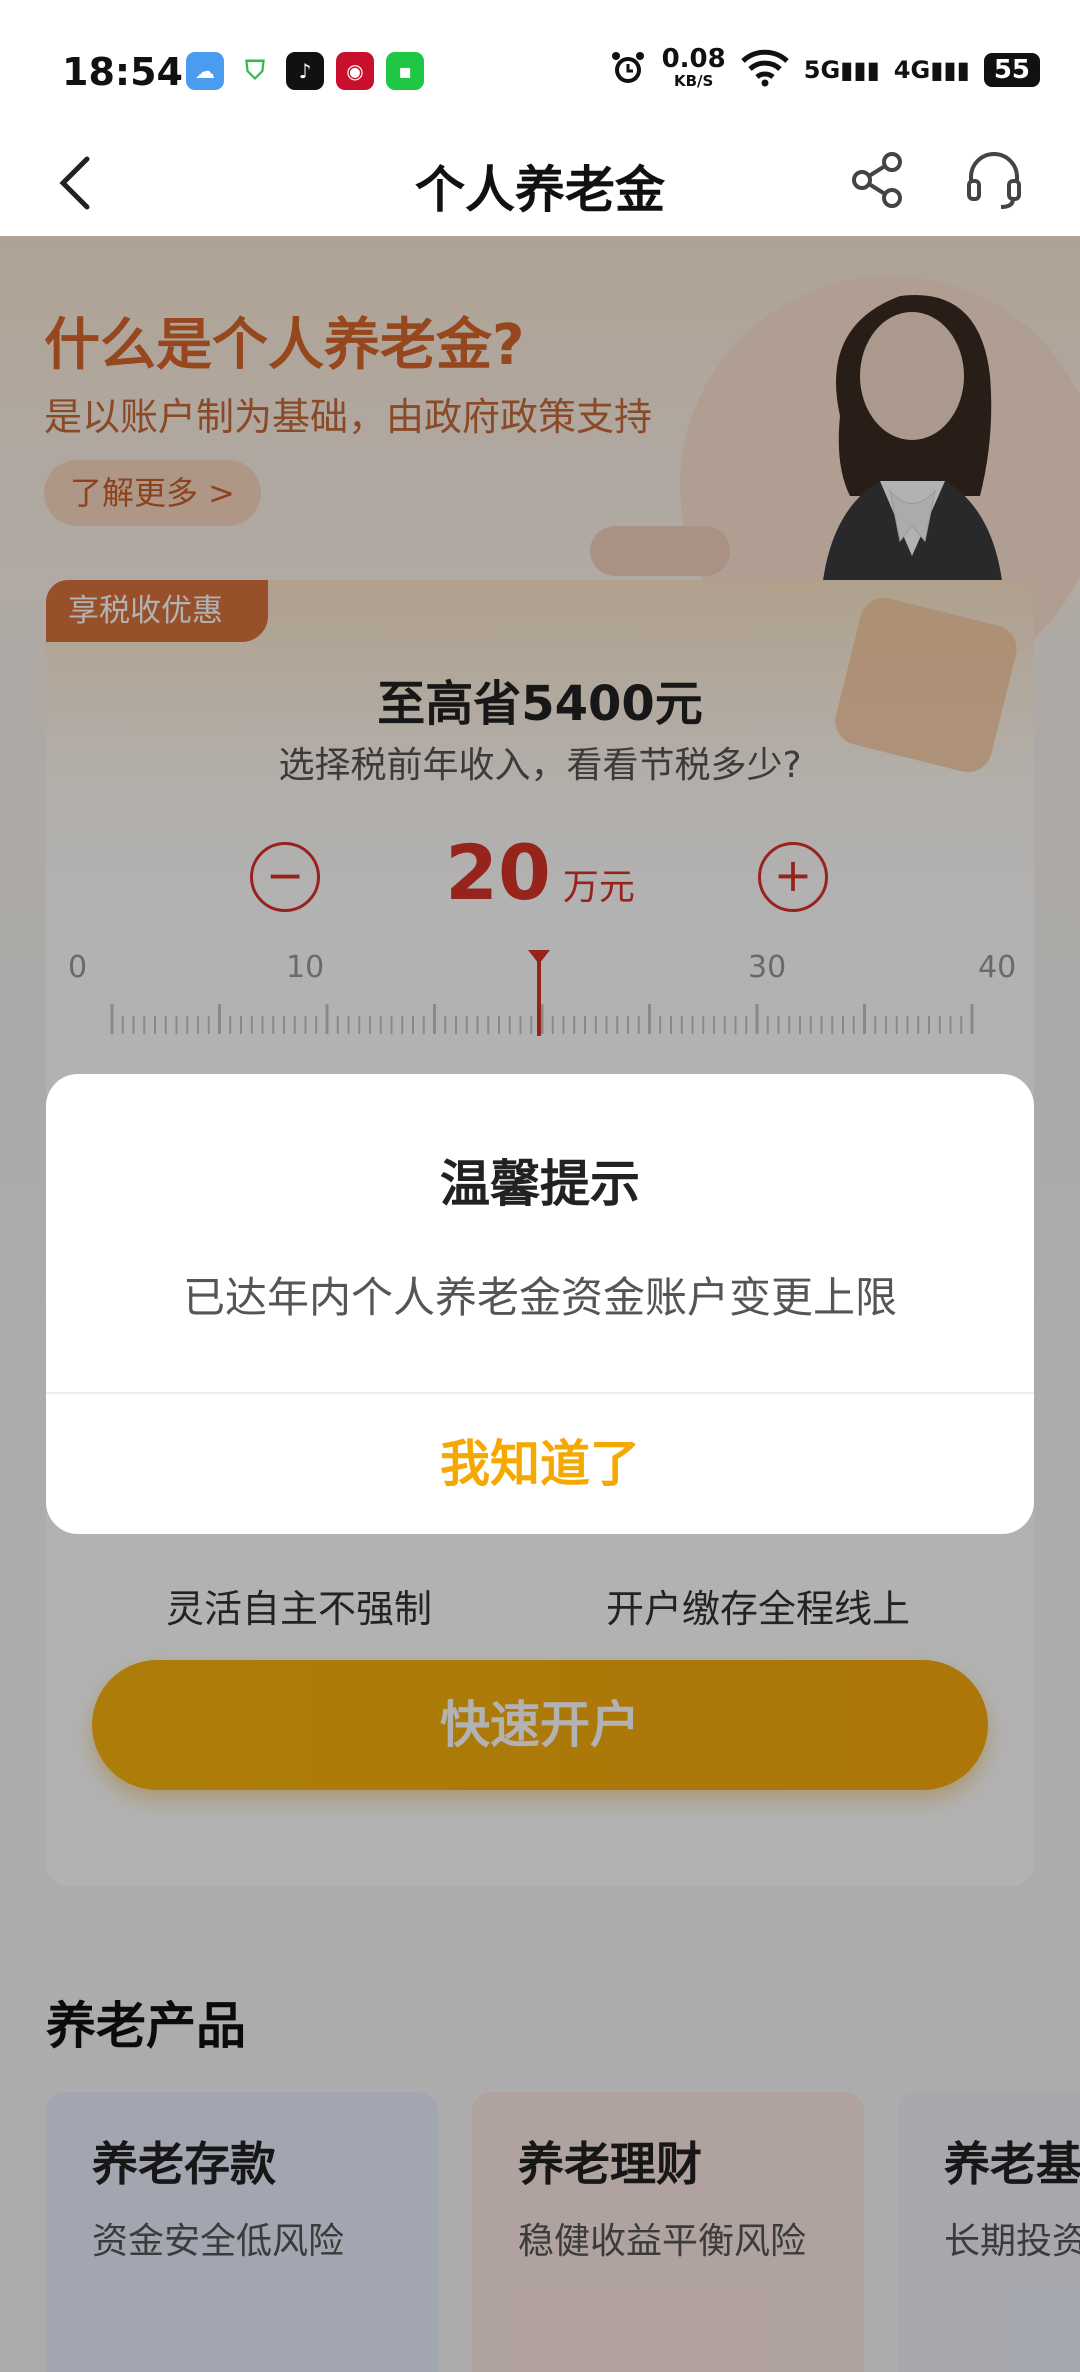 This screenshot has width=1080, height=2372. What do you see at coordinates (122, 72) in the screenshot?
I see `status-time: 18:54` at bounding box center [122, 72].